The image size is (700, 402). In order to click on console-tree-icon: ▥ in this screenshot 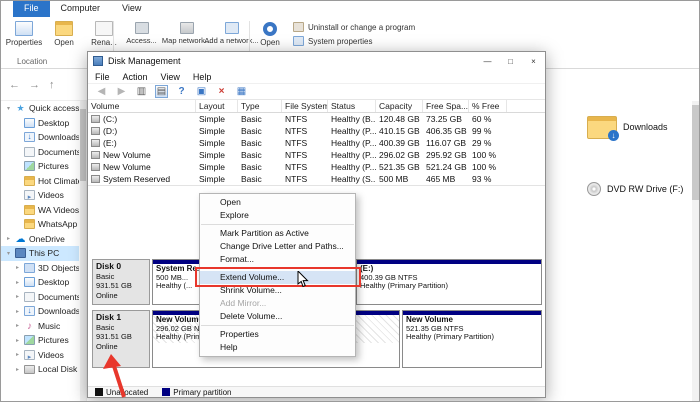, I will do `click(141, 91)`.